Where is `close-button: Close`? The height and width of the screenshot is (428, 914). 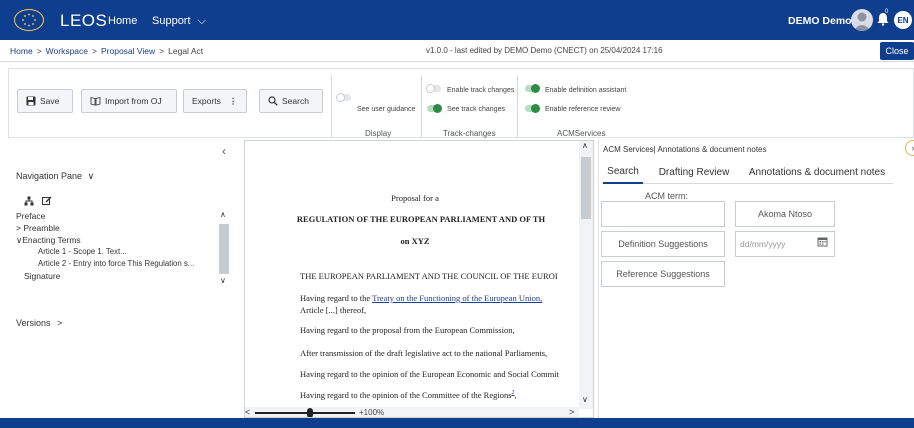 close-button: Close is located at coordinates (897, 51).